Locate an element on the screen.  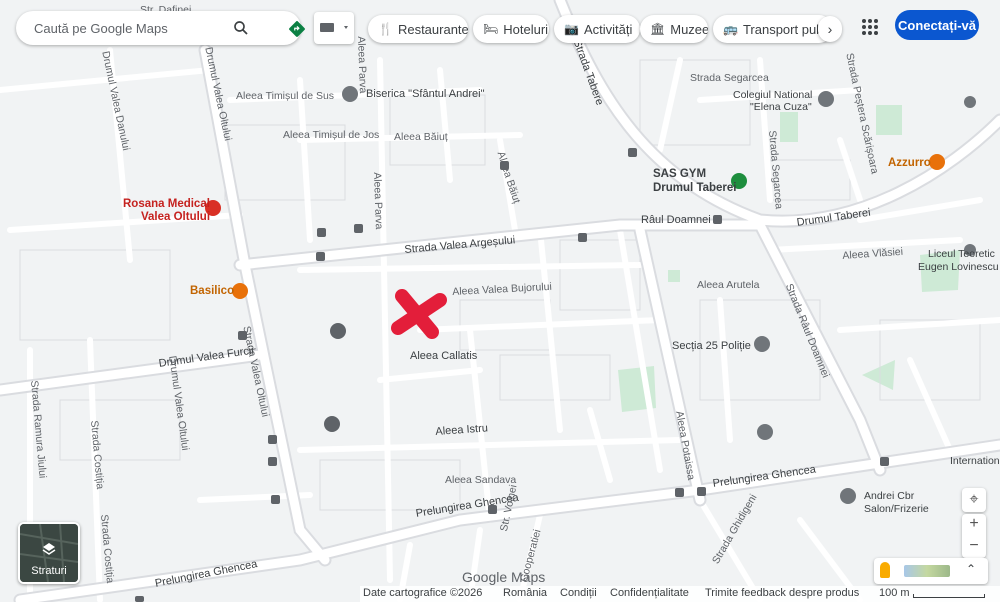
street-label: Aleea Callatis is located at coordinates (444, 356).